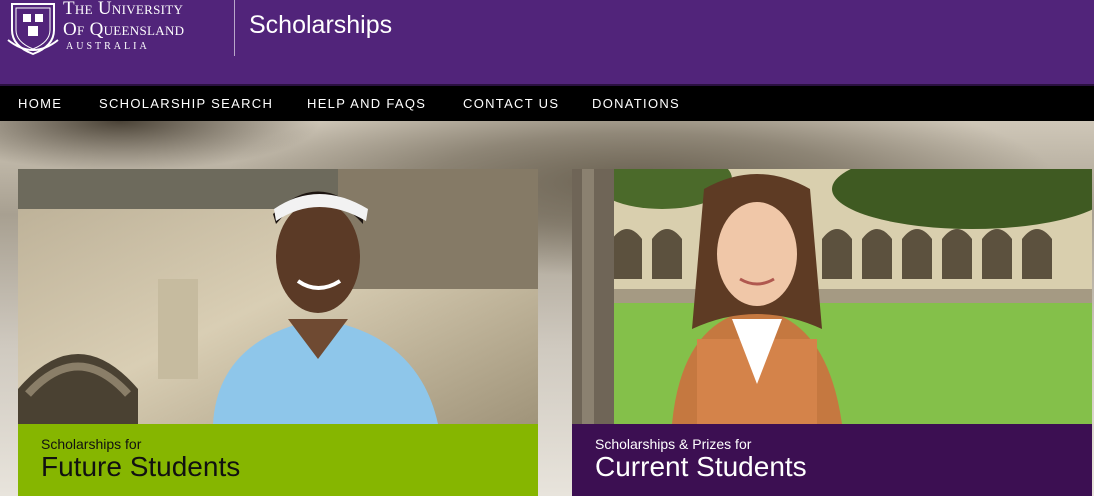  What do you see at coordinates (636, 103) in the screenshot?
I see `nav-item-donations: DONATIONS` at bounding box center [636, 103].